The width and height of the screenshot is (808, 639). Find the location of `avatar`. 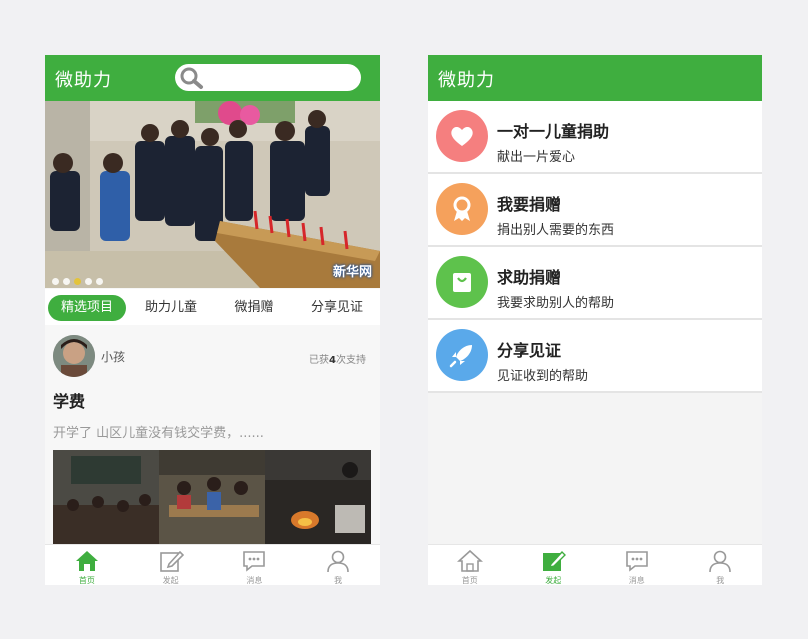

avatar is located at coordinates (74, 356).